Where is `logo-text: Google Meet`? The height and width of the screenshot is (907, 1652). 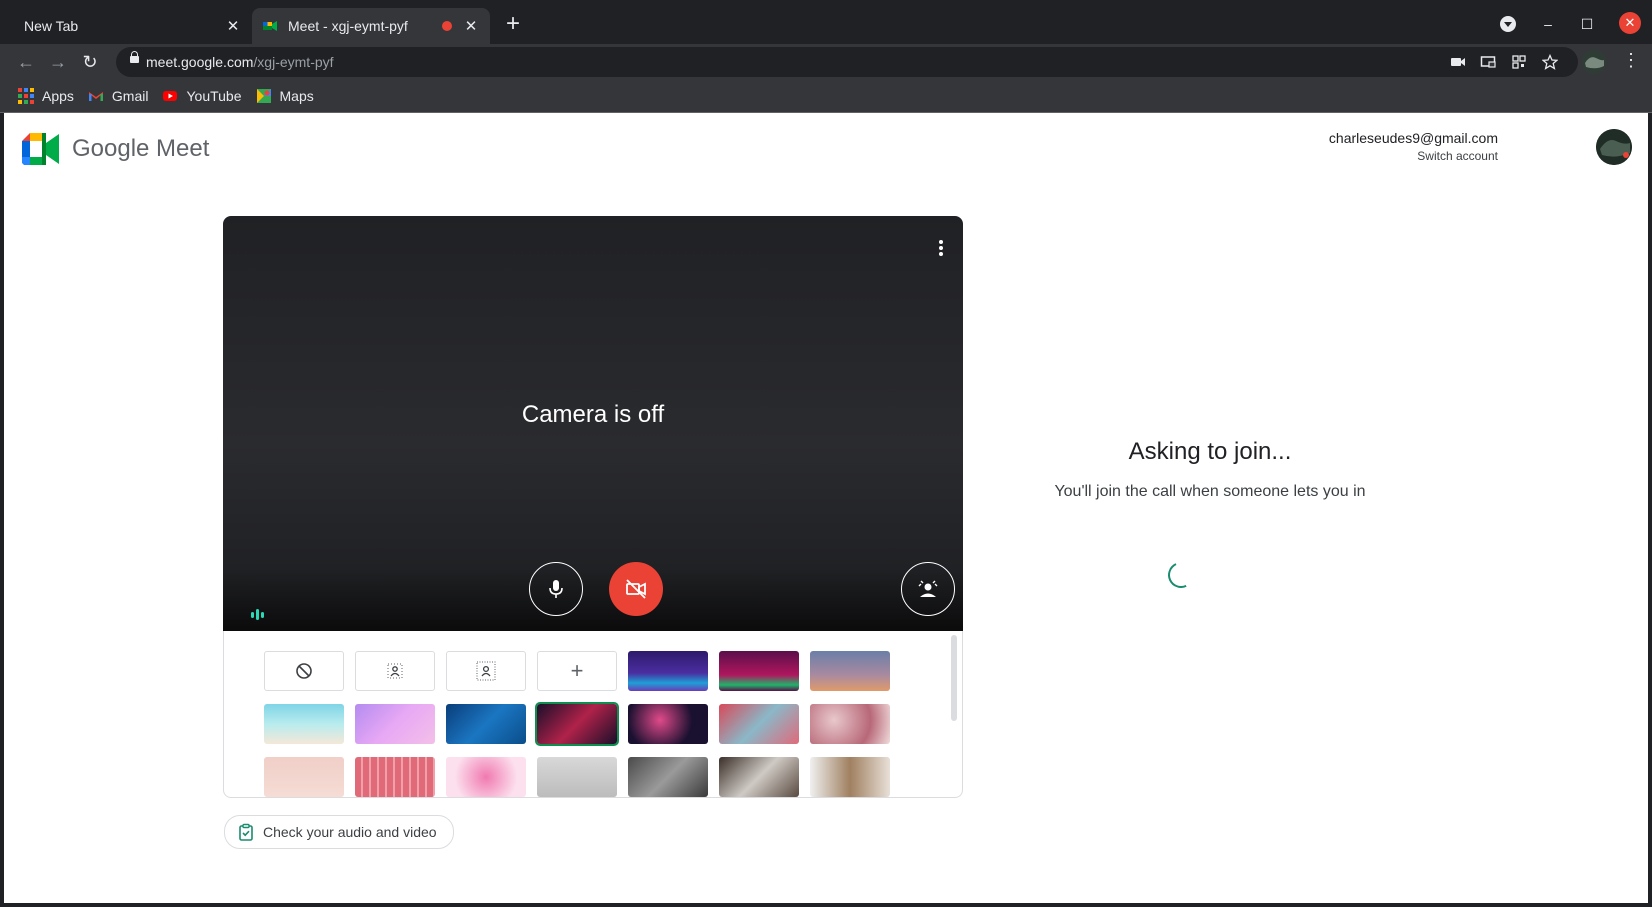
logo-text: Google Meet is located at coordinates (141, 148).